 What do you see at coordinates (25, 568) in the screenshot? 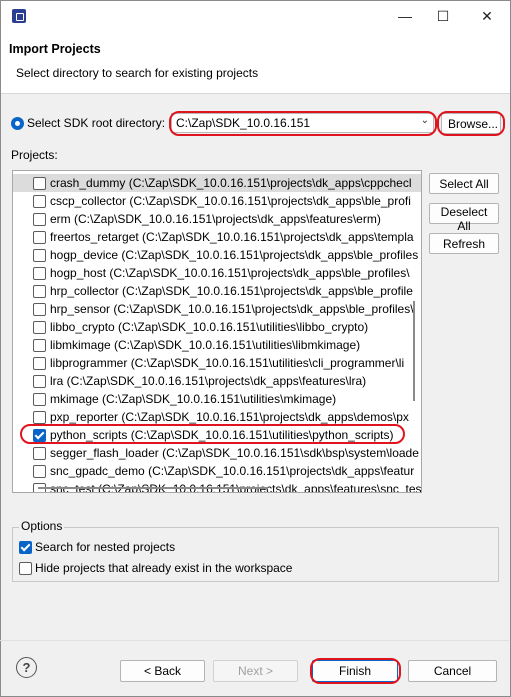
I see `hide-existing-checkbox` at bounding box center [25, 568].